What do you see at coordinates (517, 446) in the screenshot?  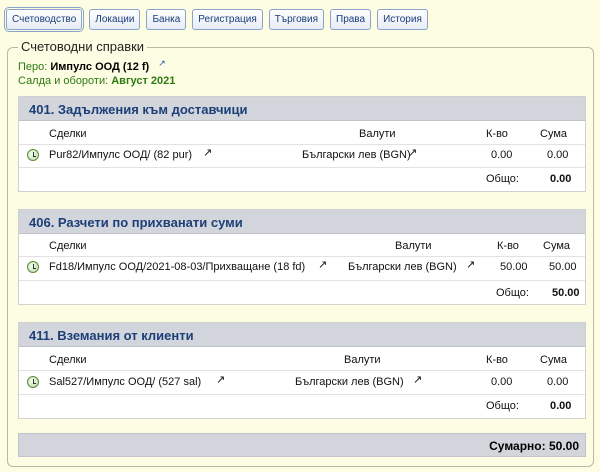 I see `grand-total-label: Сумарно:` at bounding box center [517, 446].